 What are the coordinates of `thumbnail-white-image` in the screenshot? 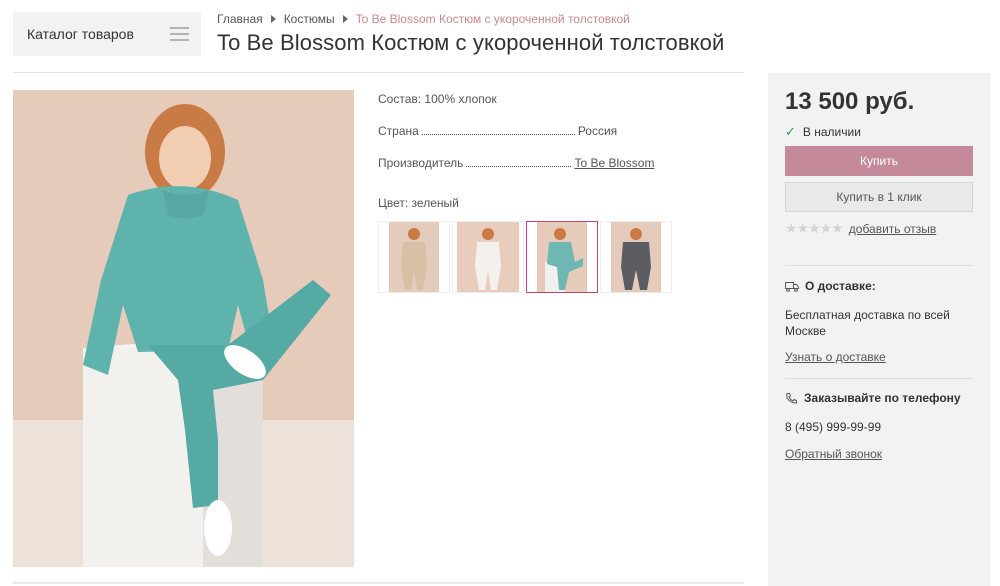 It's located at (488, 257).